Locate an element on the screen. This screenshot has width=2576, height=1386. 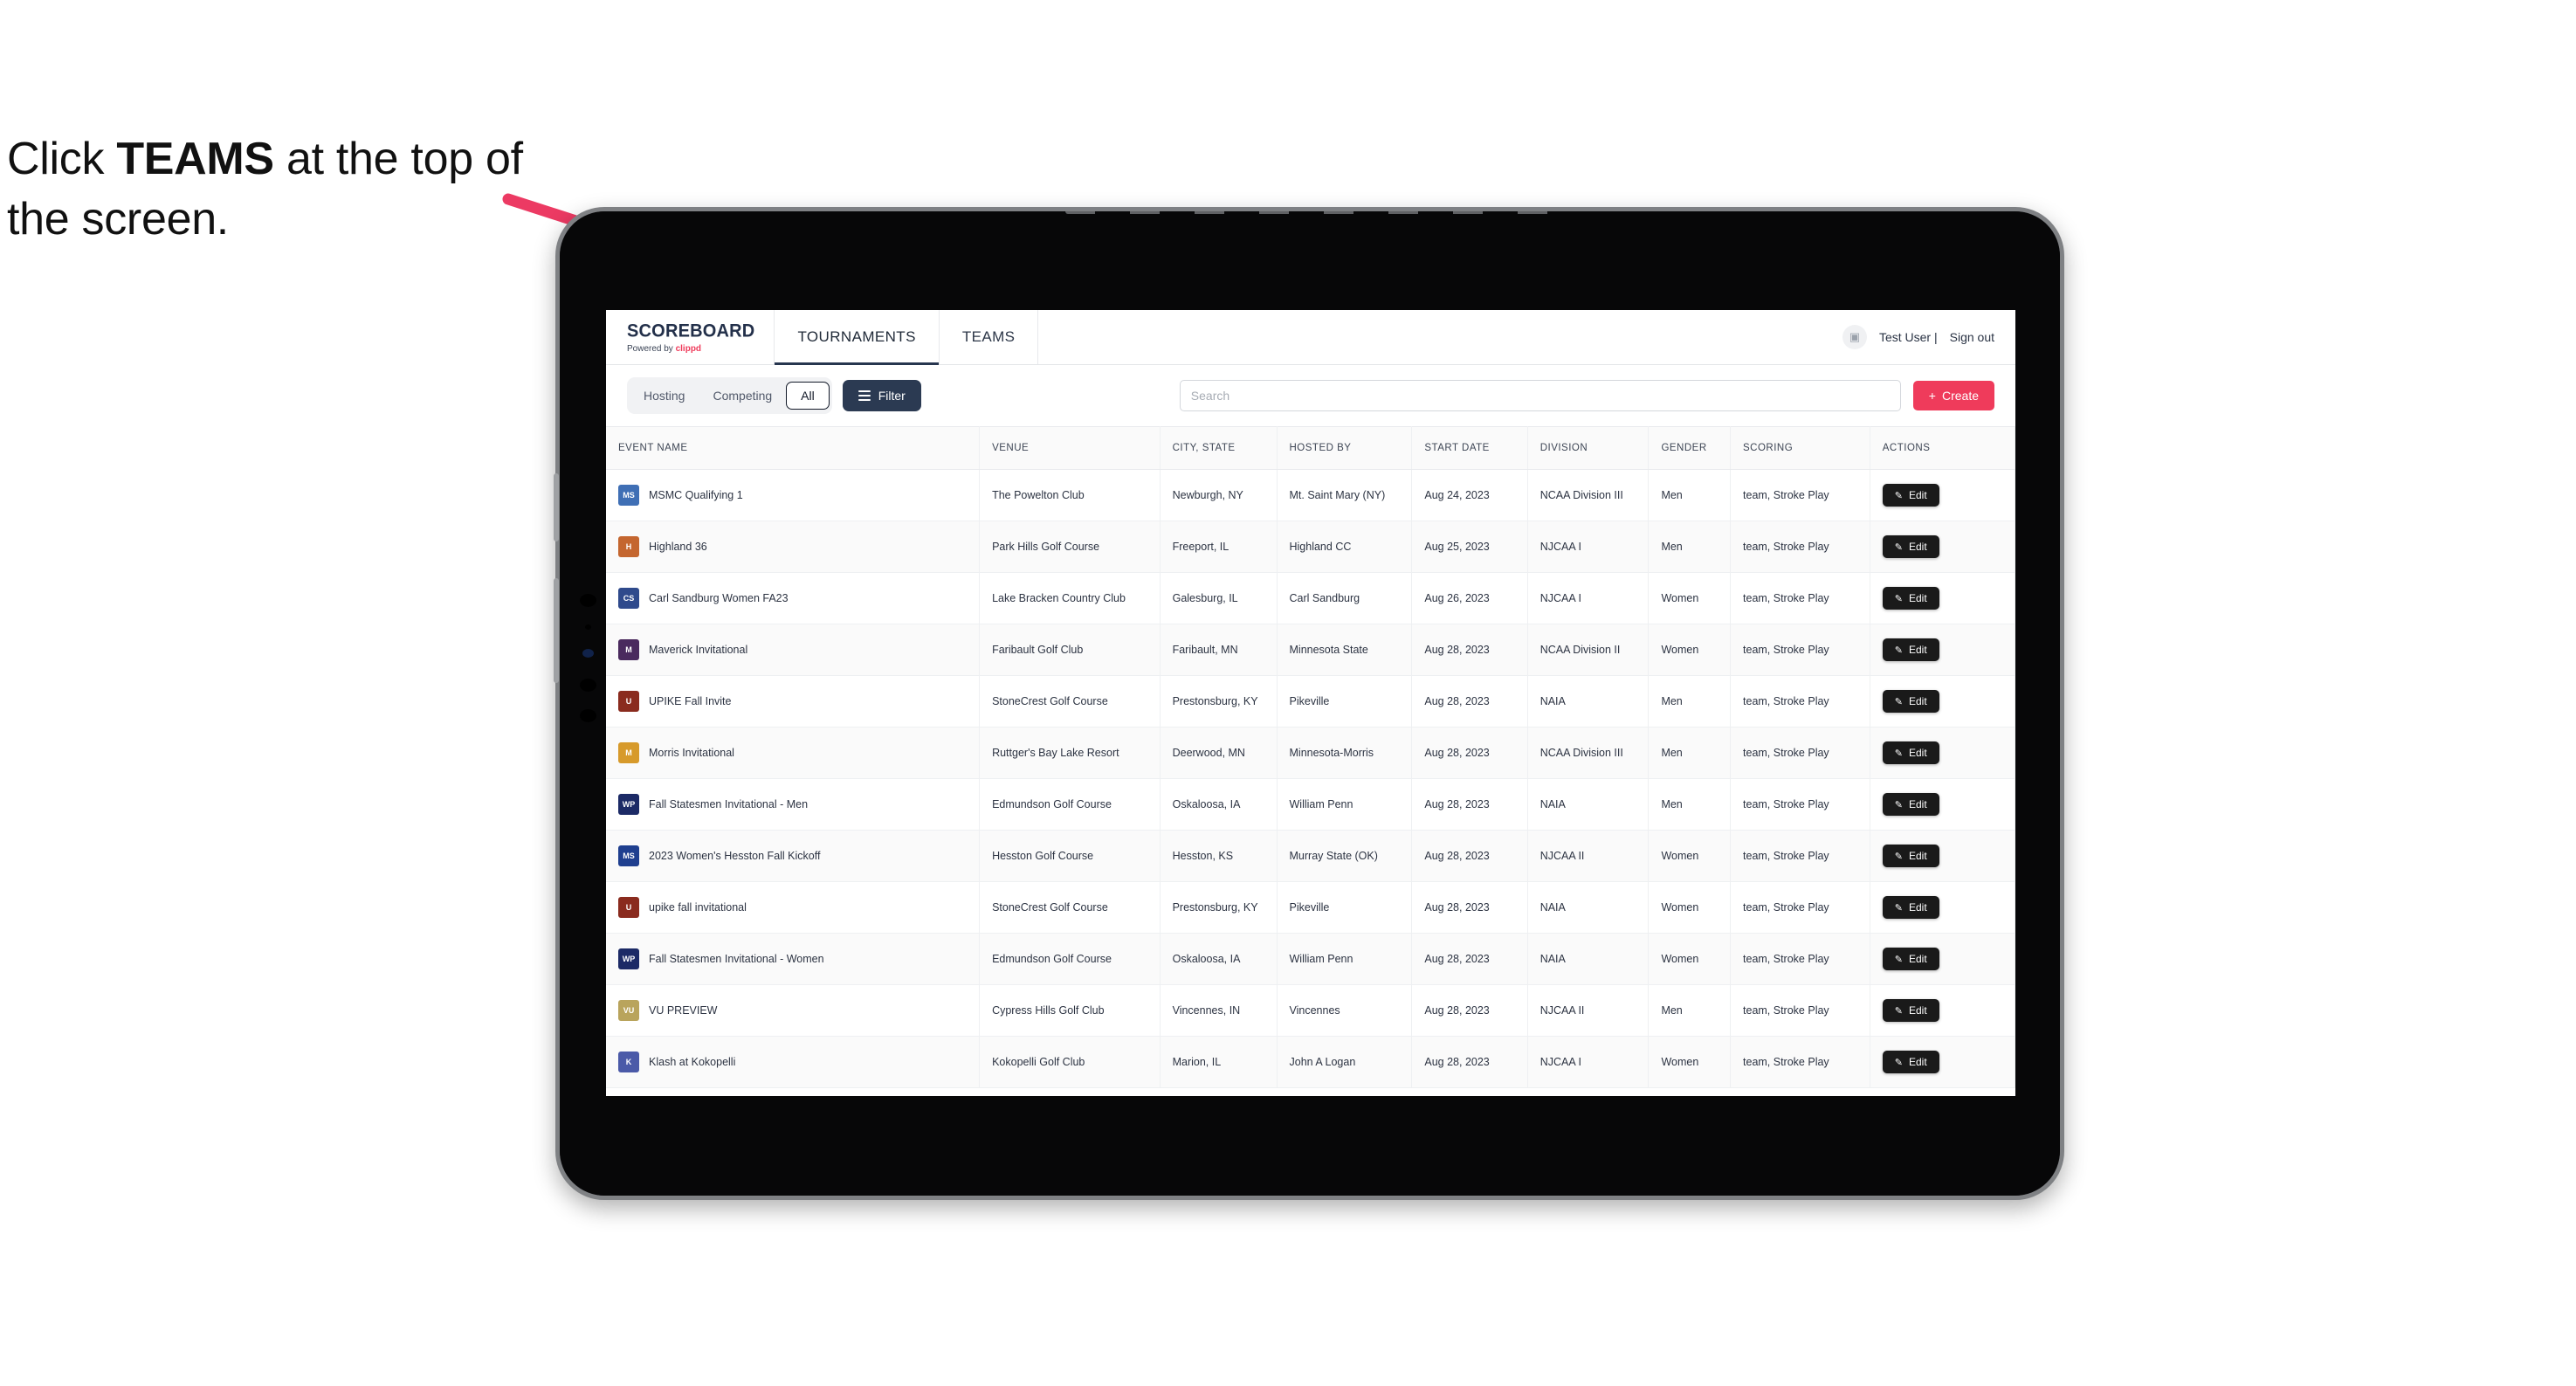
segment-all: All is located at coordinates (808, 396).